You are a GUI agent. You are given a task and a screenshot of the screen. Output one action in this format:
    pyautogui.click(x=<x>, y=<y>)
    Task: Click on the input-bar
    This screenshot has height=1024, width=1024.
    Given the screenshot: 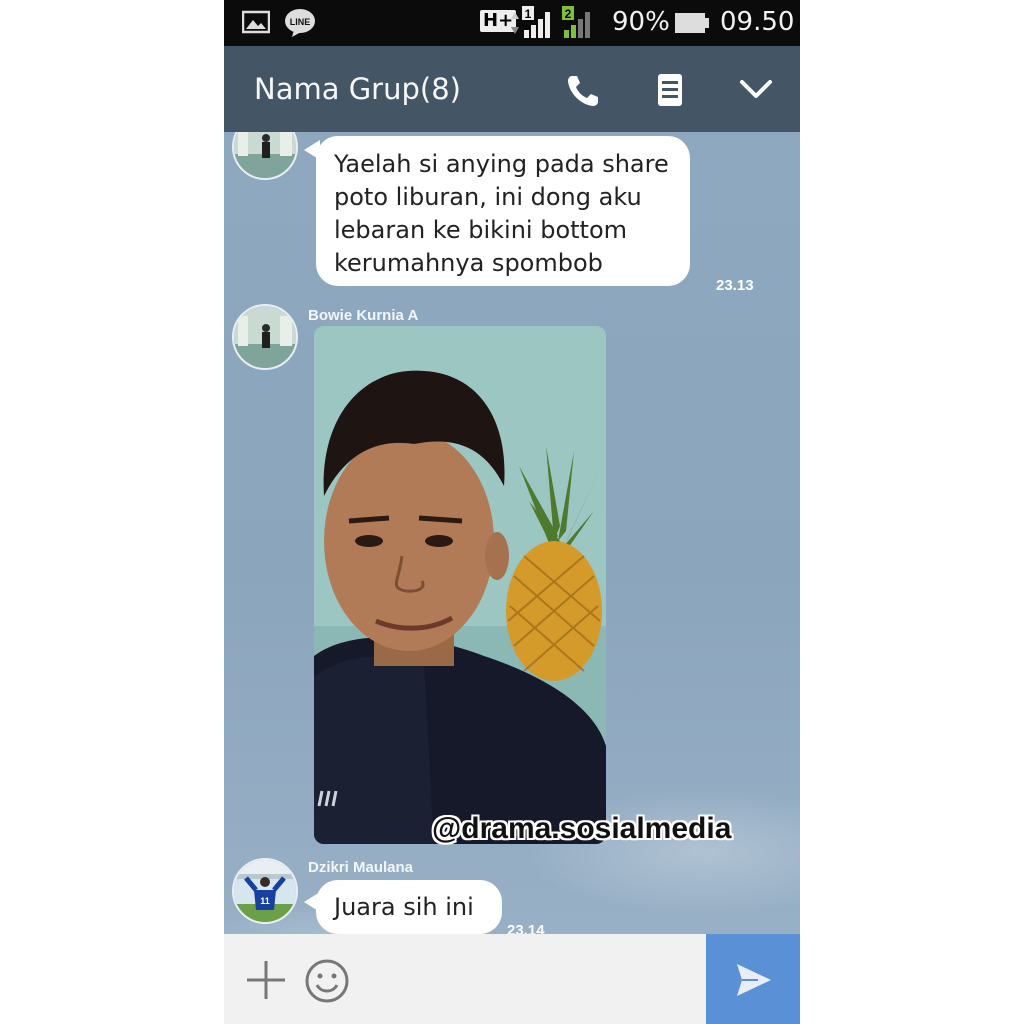 What is the action you would take?
    pyautogui.click(x=512, y=979)
    